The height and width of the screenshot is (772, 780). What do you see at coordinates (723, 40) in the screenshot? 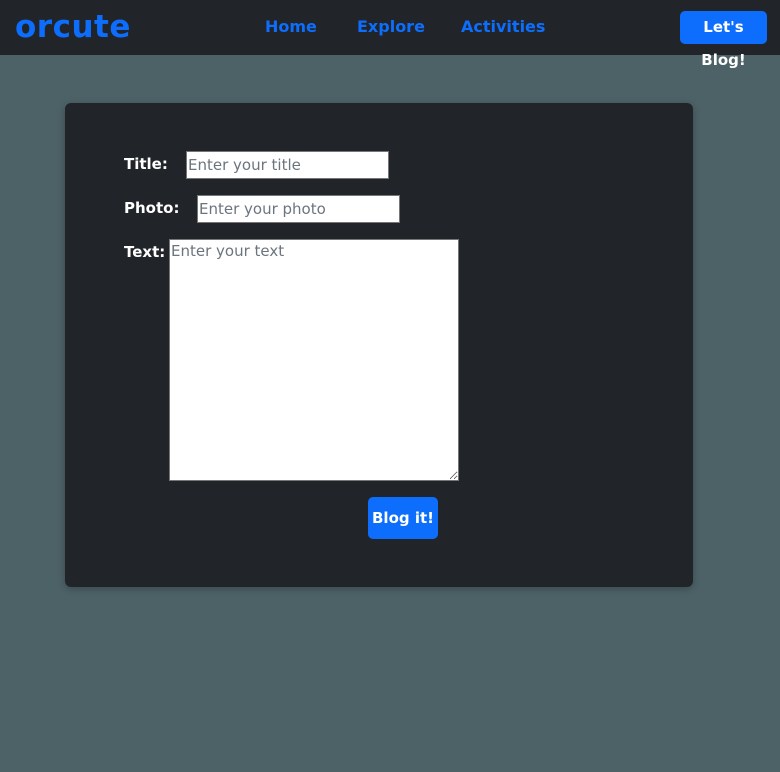
I see `lets-blog-button: Let's Blog!` at bounding box center [723, 40].